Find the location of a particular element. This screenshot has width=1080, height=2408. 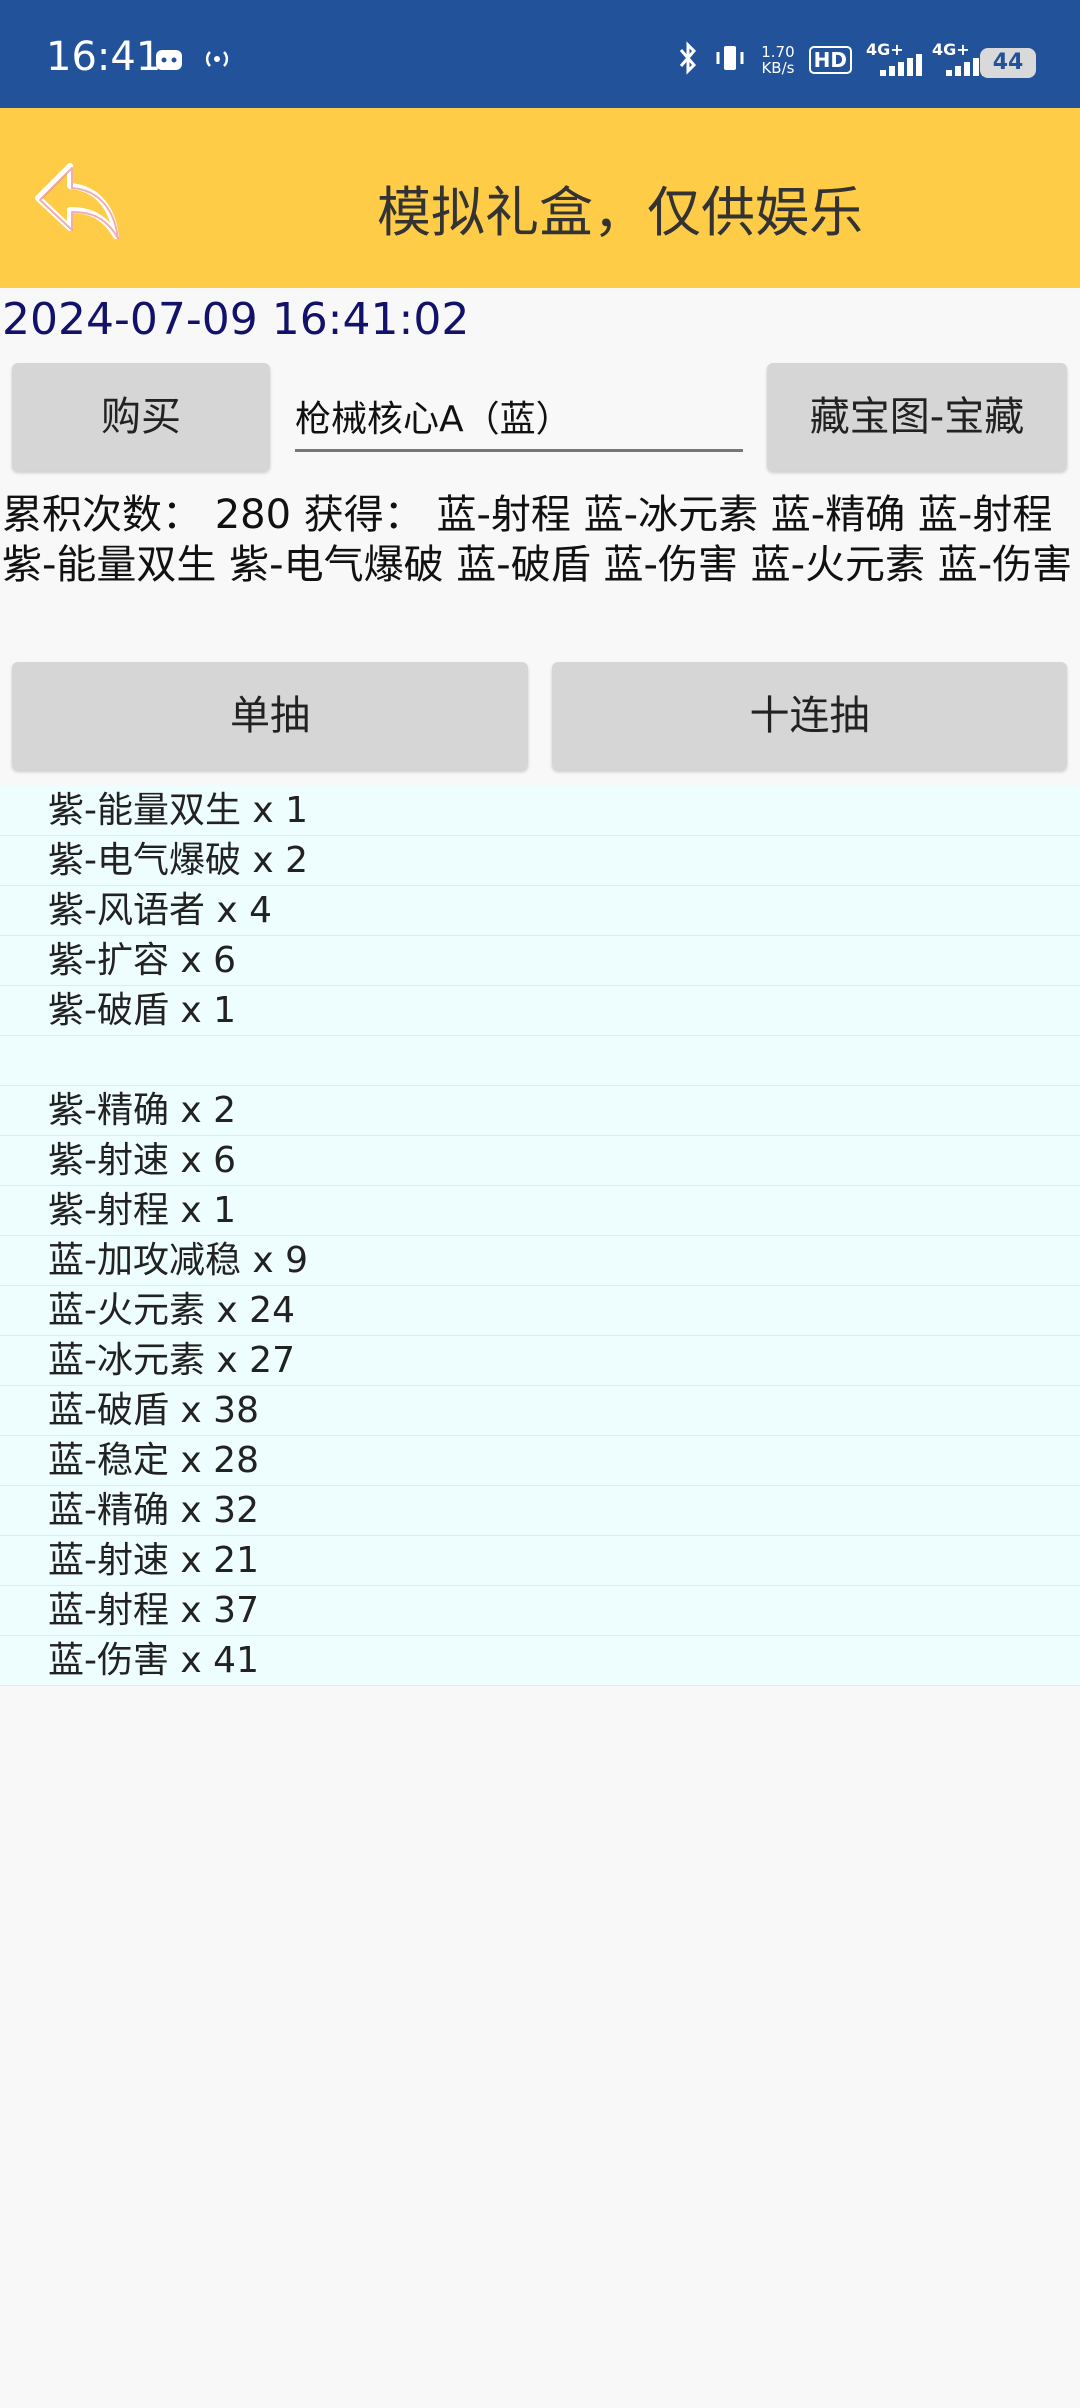

back-button is located at coordinates (78, 202).